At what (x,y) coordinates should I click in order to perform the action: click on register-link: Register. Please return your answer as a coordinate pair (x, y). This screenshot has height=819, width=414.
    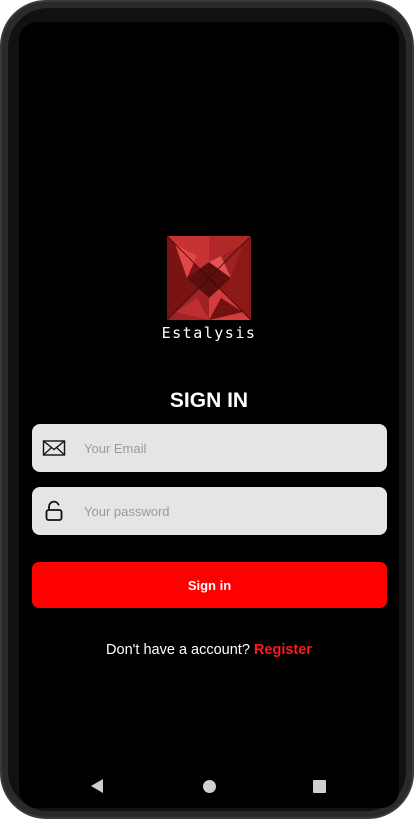
    Looking at the image, I should click on (283, 650).